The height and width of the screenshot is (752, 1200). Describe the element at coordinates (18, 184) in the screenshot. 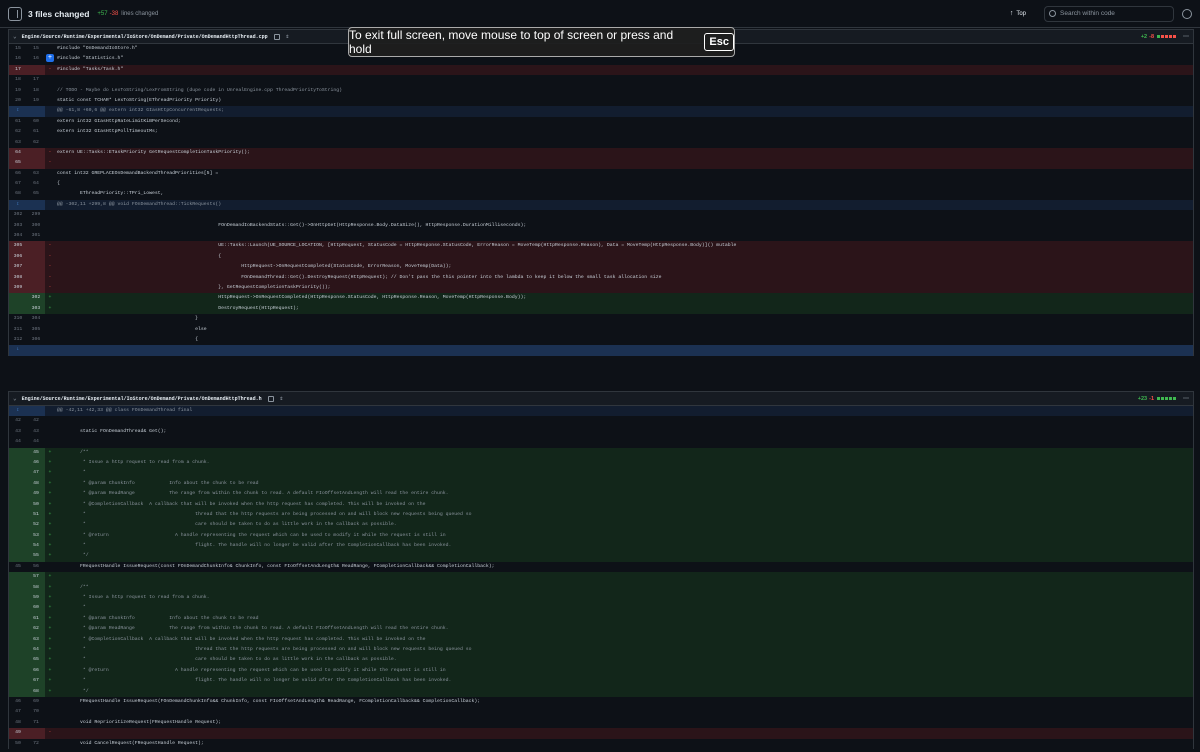

I see `old-line-number: 67` at that location.